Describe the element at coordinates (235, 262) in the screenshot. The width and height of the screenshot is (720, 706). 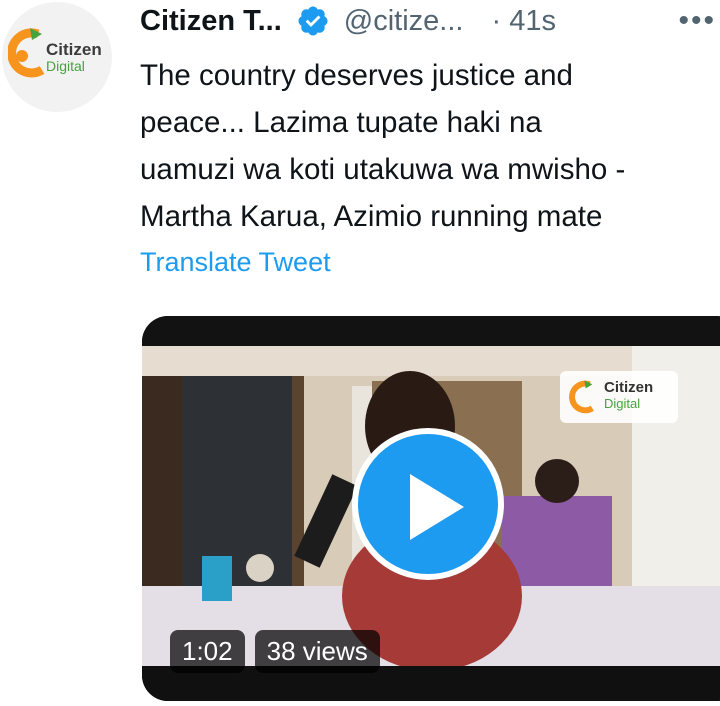
I see `translate-tweet-link: Translate Tweet` at that location.